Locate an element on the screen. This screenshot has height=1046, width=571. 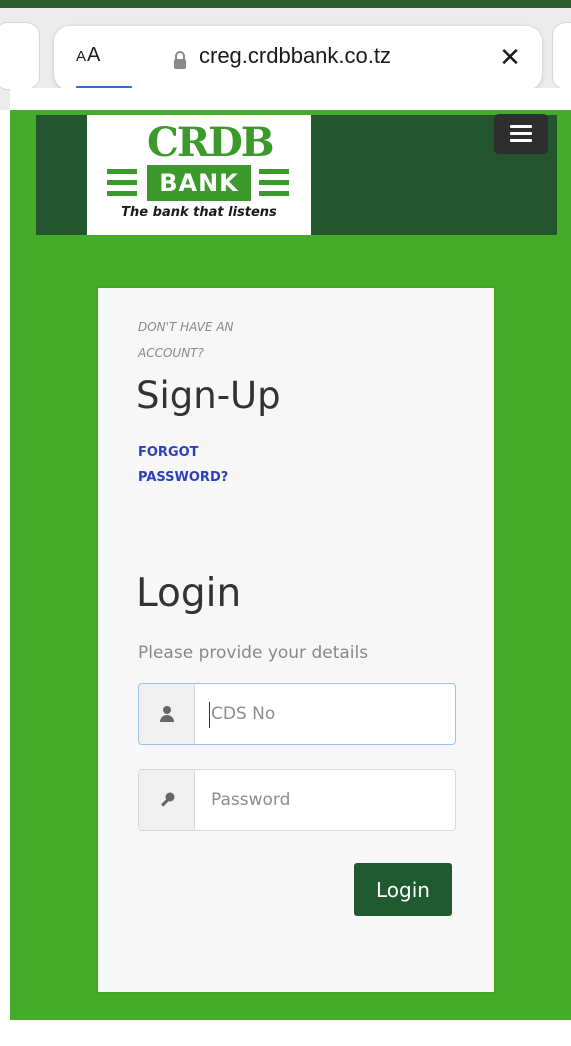
login-subtitle: Please provide your details is located at coordinates (253, 653).